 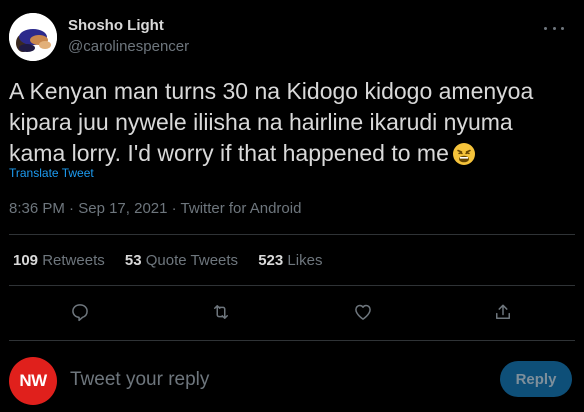 What do you see at coordinates (128, 46) in the screenshot?
I see `author-handle: @carolinespencer` at bounding box center [128, 46].